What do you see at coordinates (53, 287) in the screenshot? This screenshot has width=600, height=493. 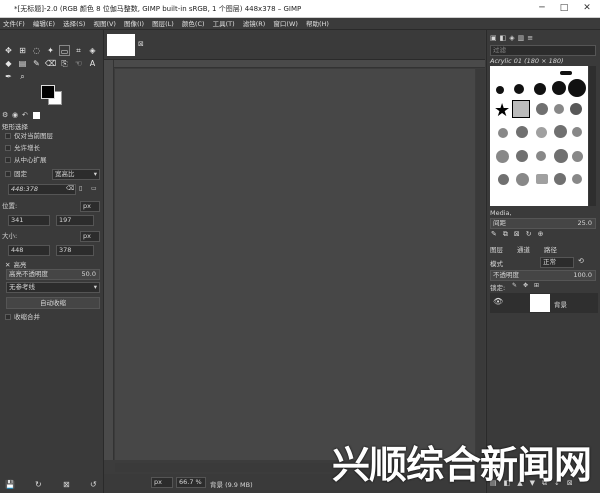 I see `guides-select: 无参考线 ▾` at bounding box center [53, 287].